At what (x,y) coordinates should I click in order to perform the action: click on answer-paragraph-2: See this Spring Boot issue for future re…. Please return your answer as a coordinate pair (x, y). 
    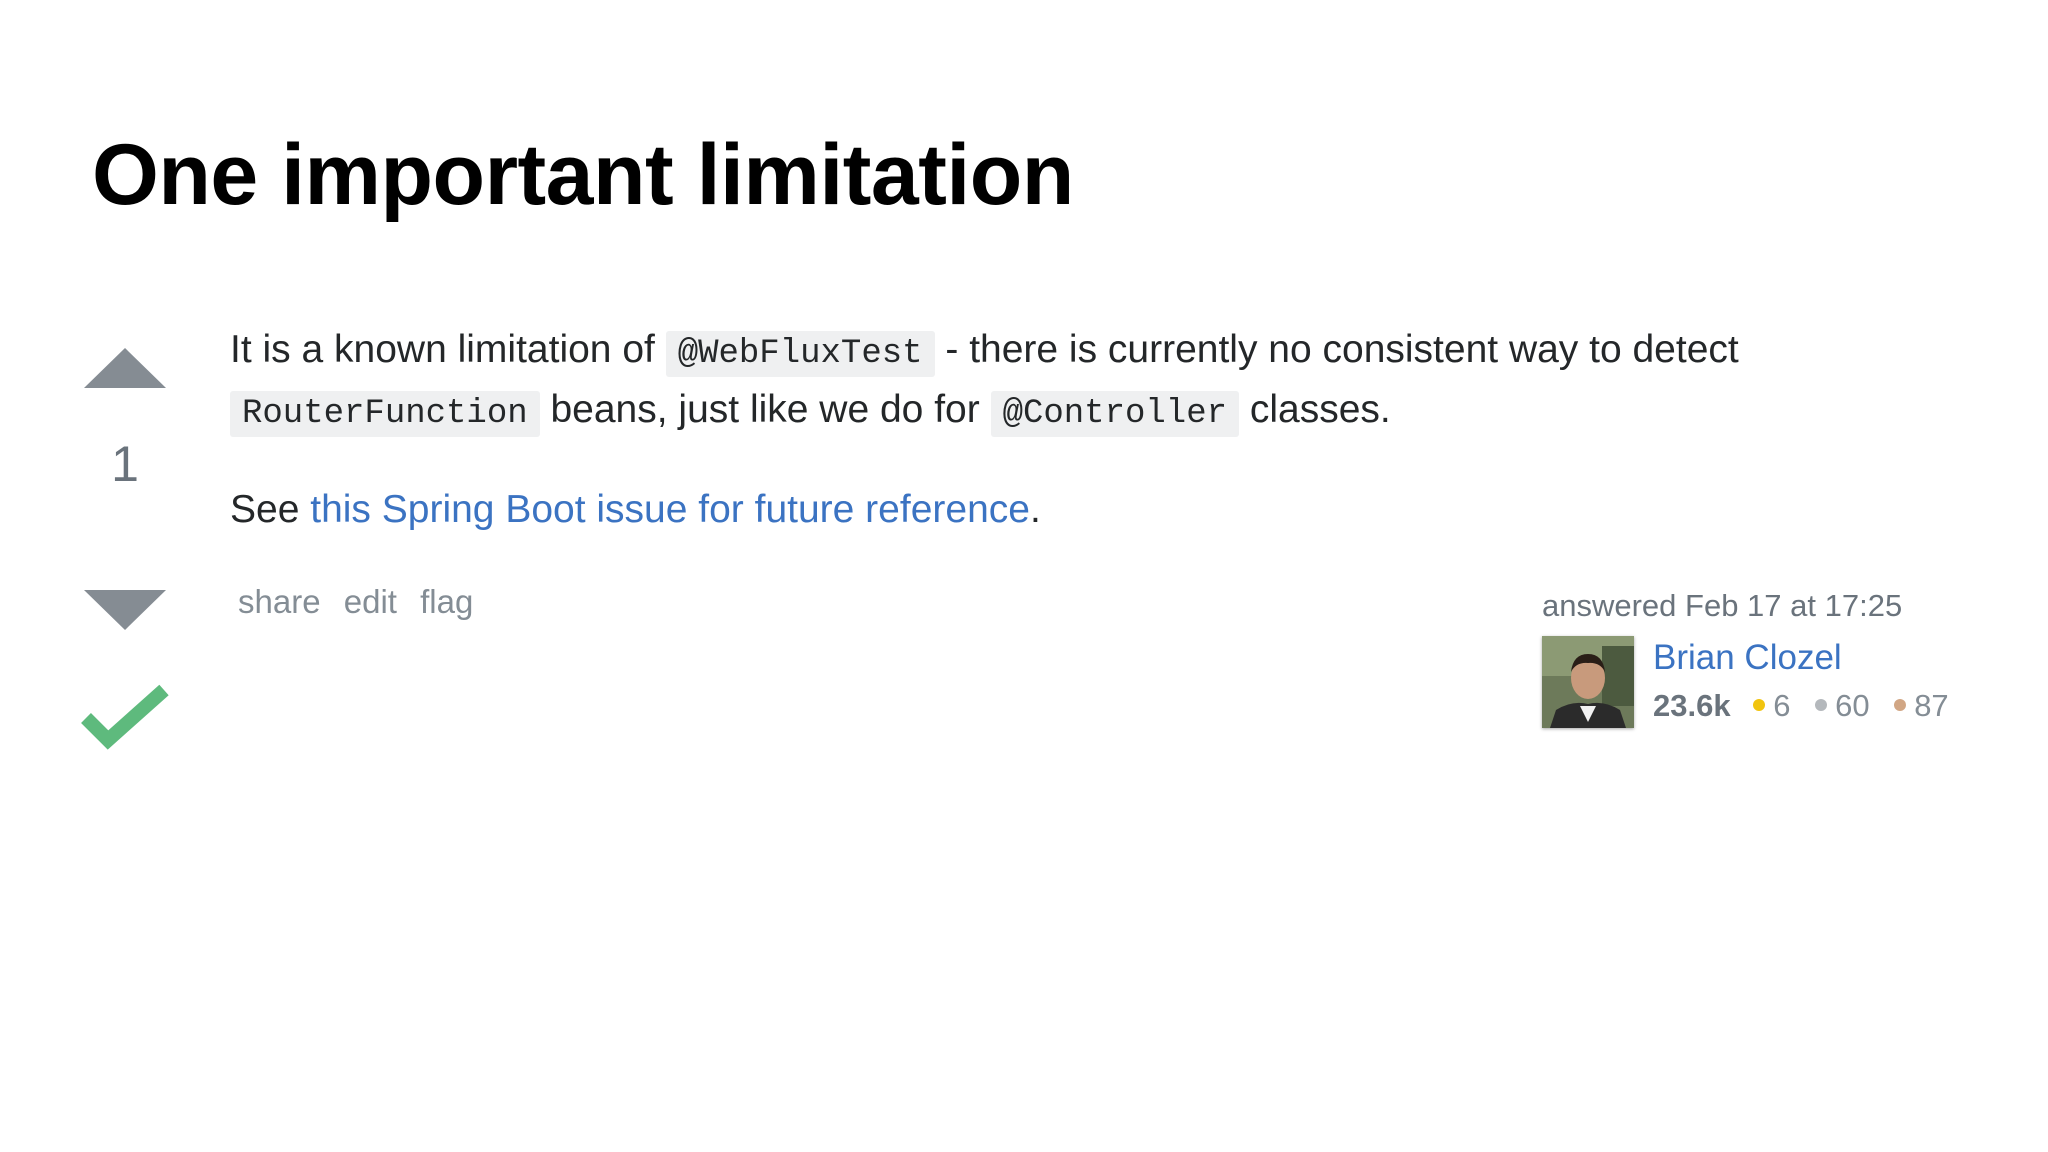
    Looking at the image, I should click on (1050, 510).